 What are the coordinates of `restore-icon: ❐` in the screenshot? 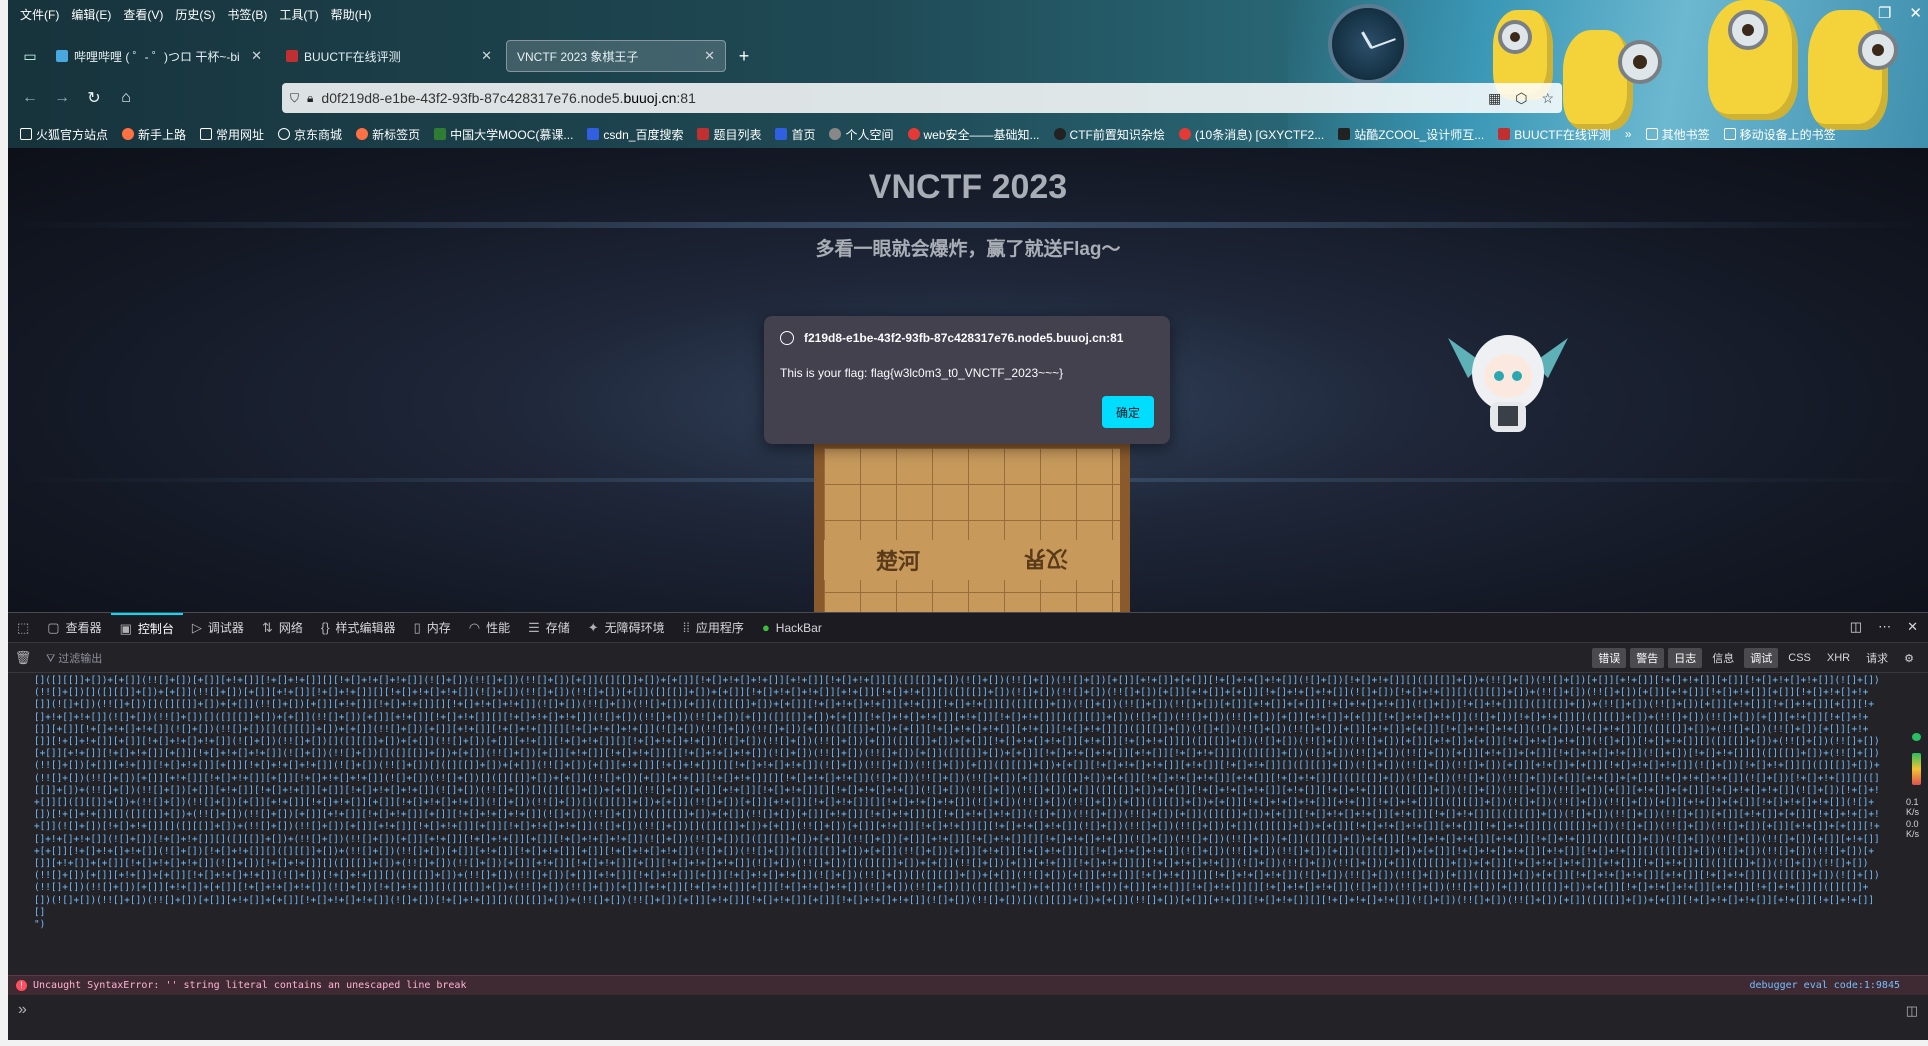 It's located at (1884, 13).